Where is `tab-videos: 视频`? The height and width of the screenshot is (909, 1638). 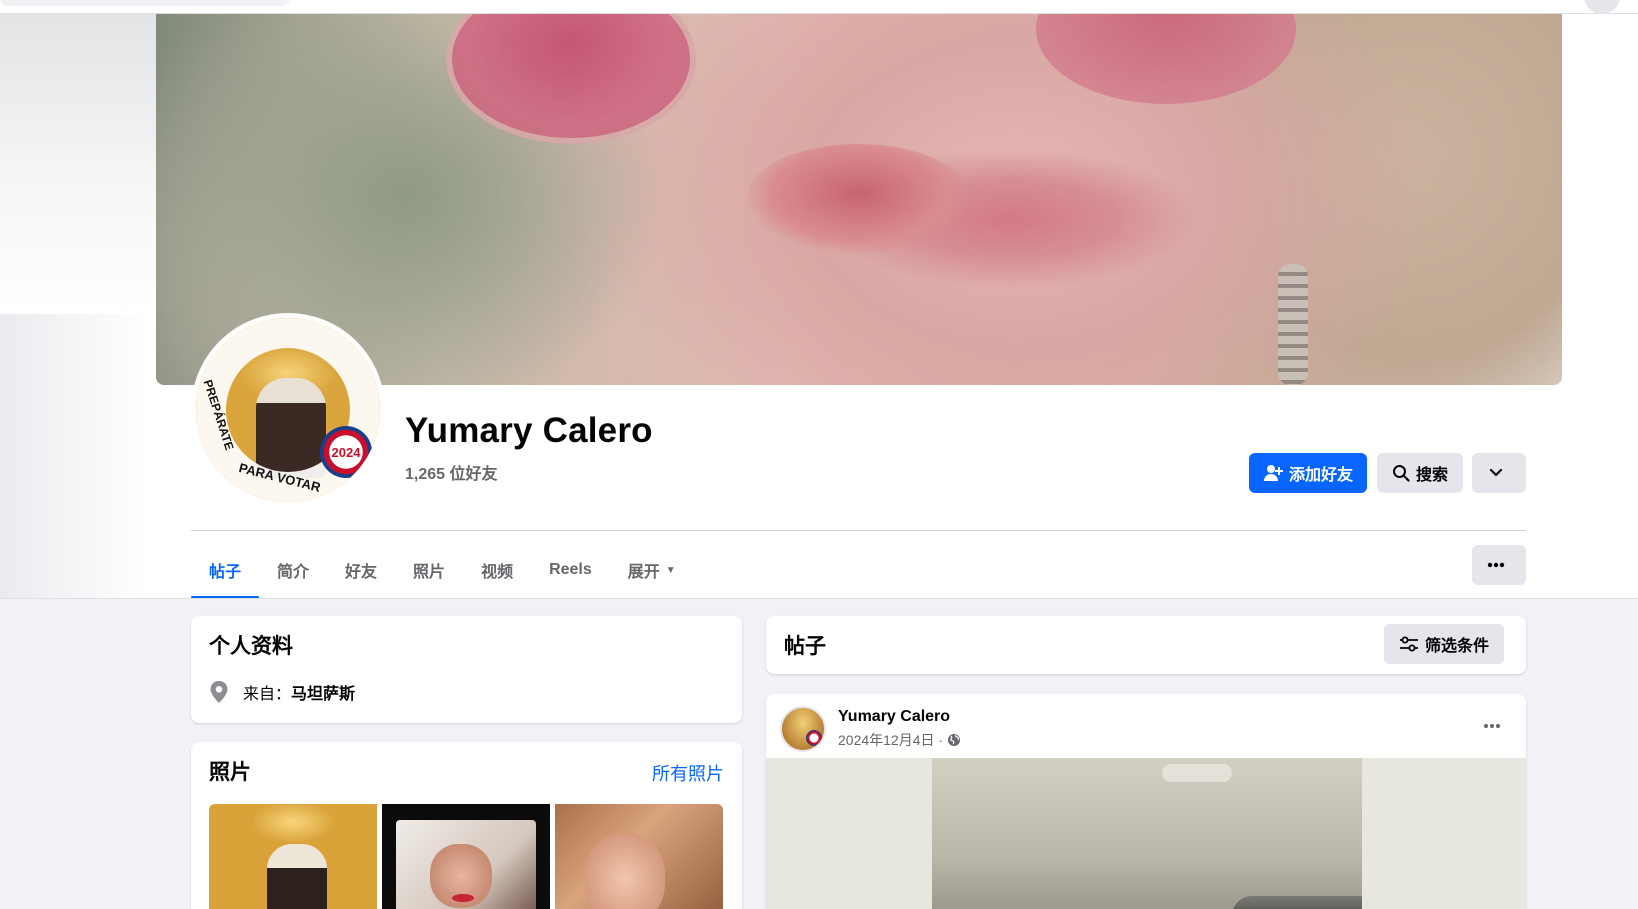
tab-videos: 视频 is located at coordinates (497, 570).